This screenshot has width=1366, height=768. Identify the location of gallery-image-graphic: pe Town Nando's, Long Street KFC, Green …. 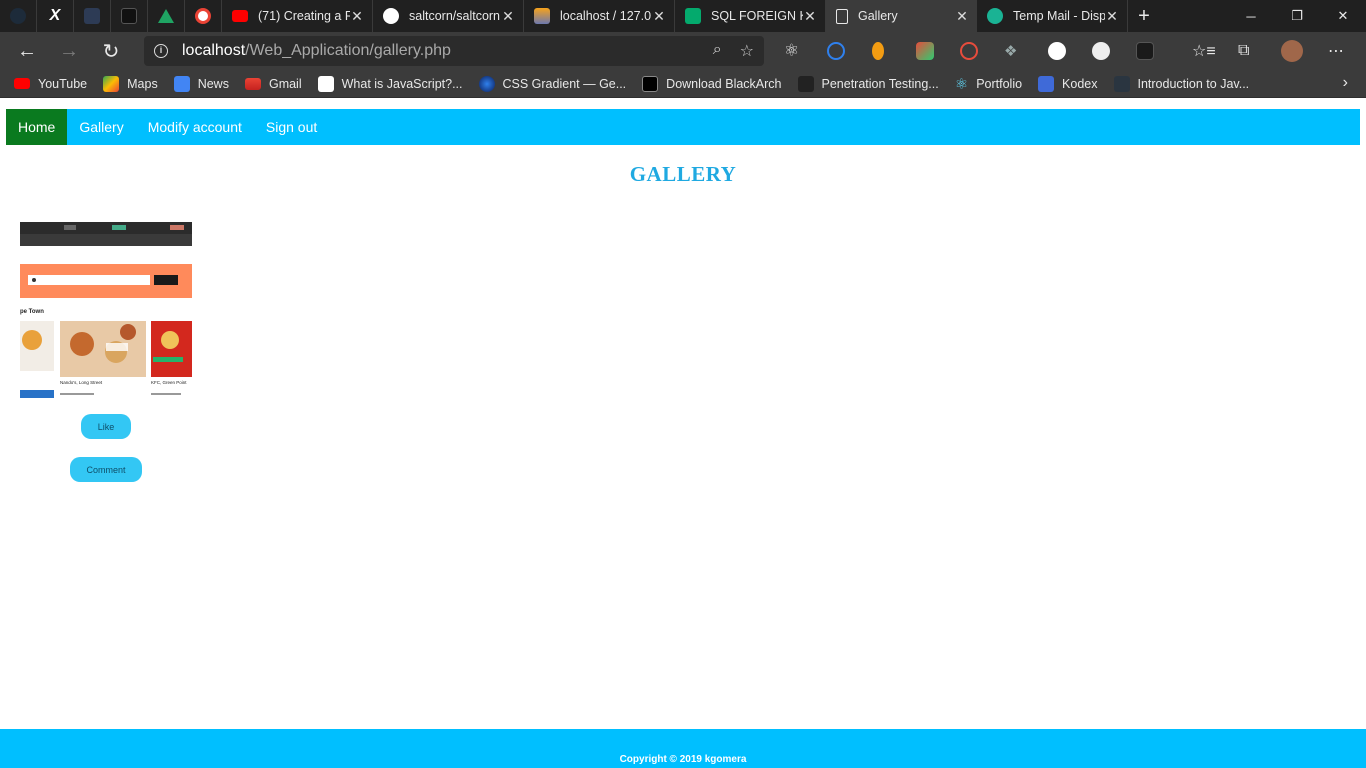
(106, 310).